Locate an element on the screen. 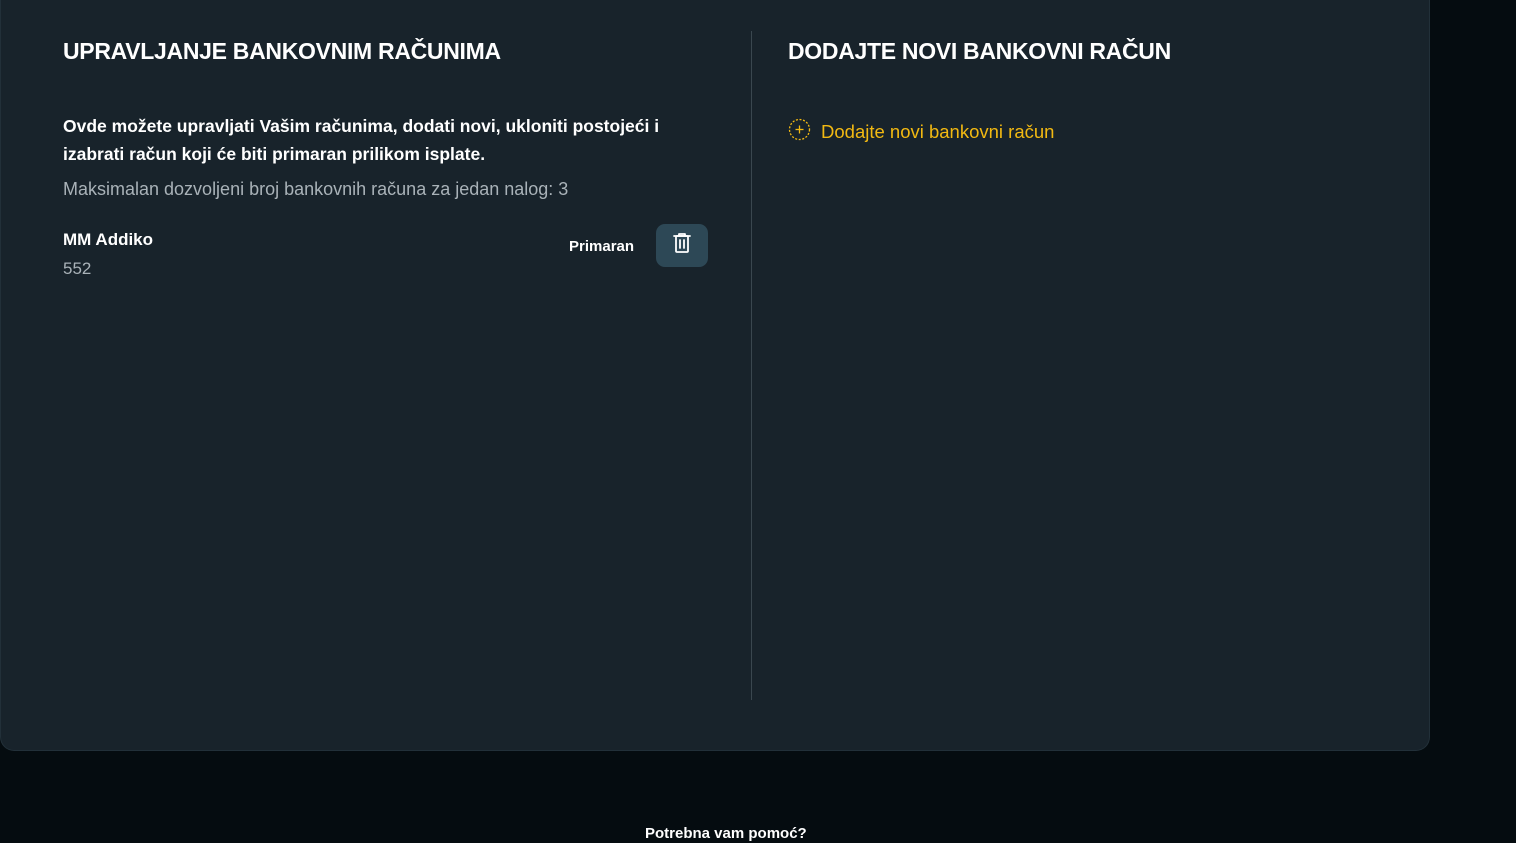 Image resolution: width=1516 pixels, height=843 pixels. trash-icon is located at coordinates (682, 245).